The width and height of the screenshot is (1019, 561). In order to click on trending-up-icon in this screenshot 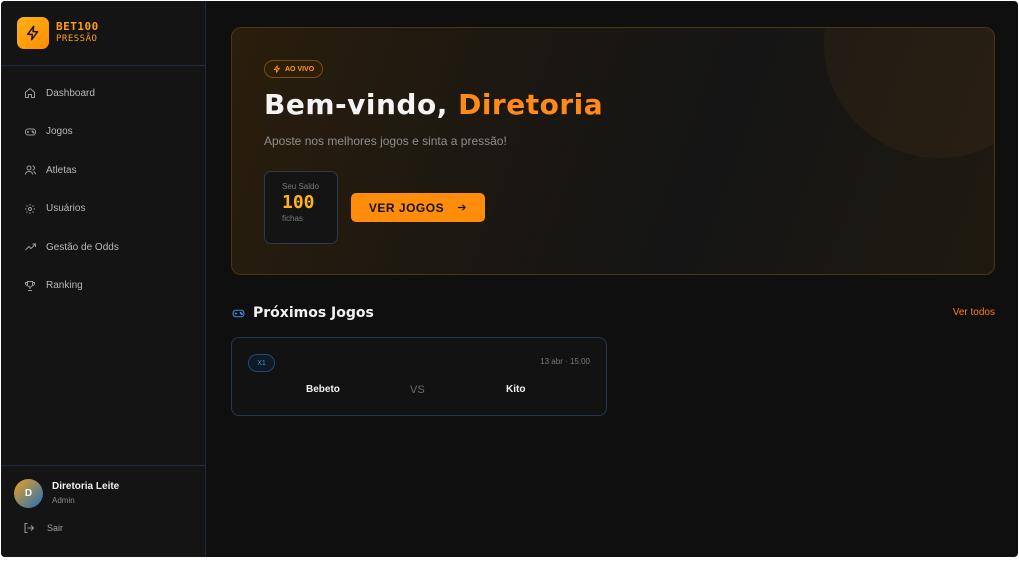, I will do `click(30, 247)`.